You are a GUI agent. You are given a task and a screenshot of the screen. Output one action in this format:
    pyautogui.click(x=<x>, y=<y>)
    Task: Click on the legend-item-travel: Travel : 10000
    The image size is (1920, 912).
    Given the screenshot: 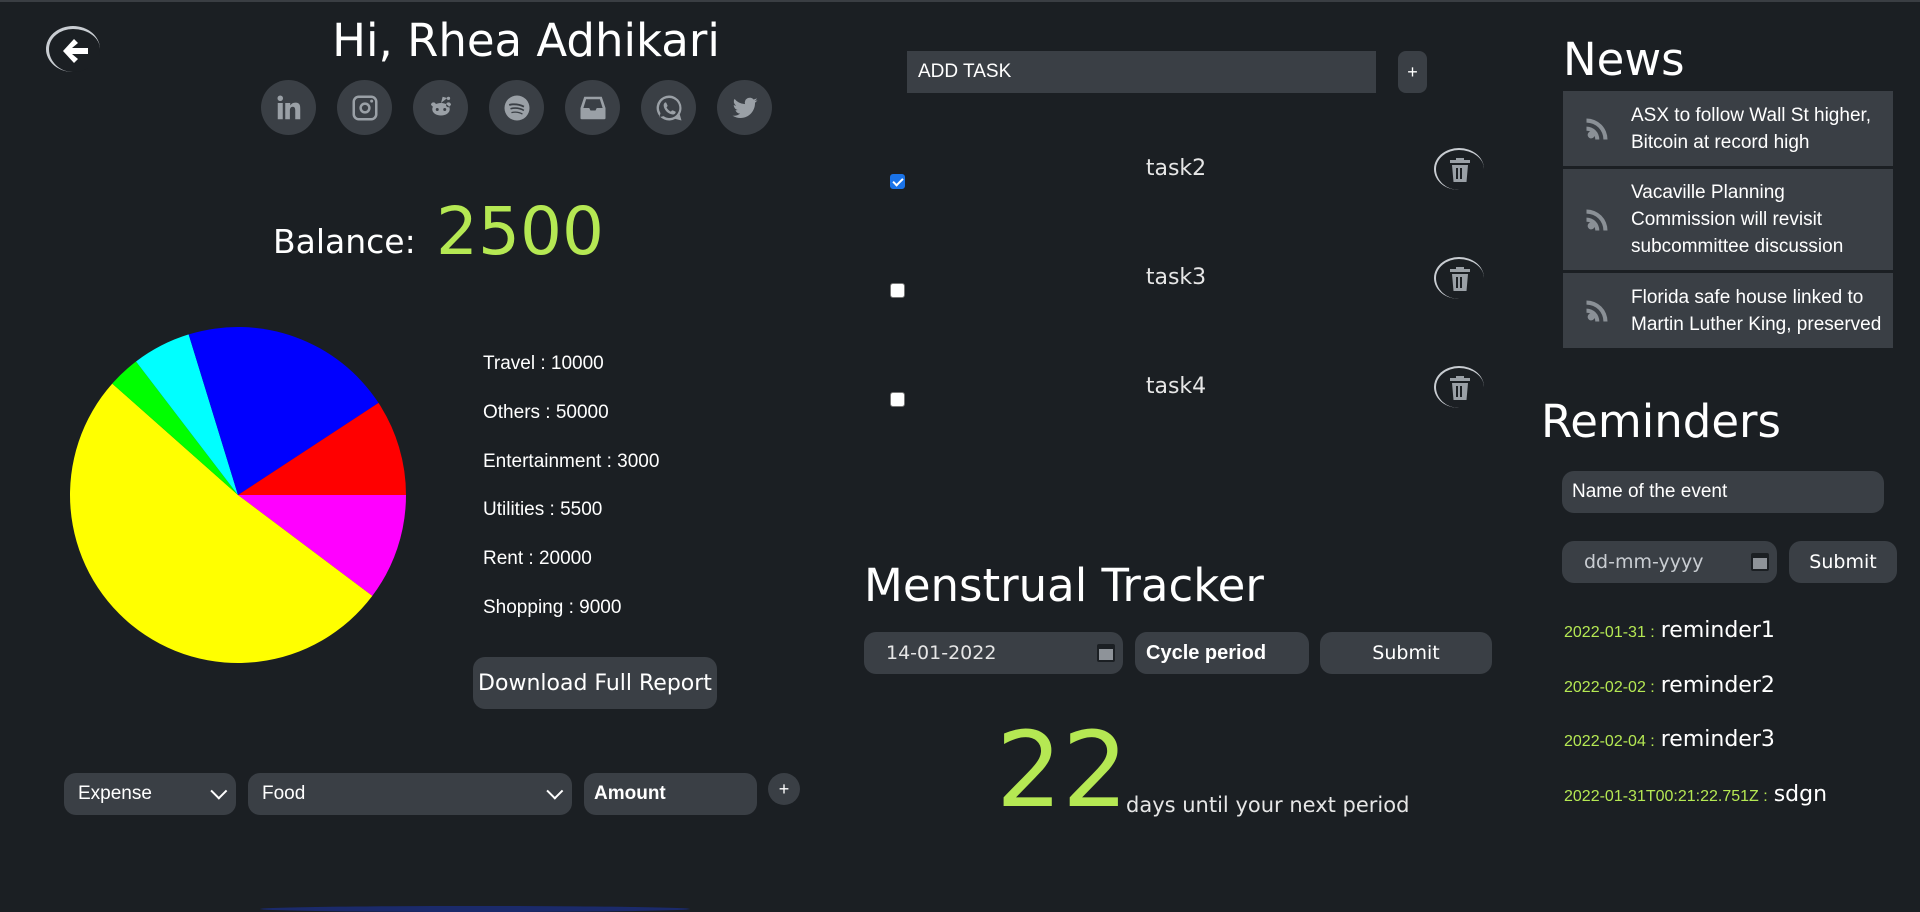 What is the action you would take?
    pyautogui.click(x=543, y=363)
    